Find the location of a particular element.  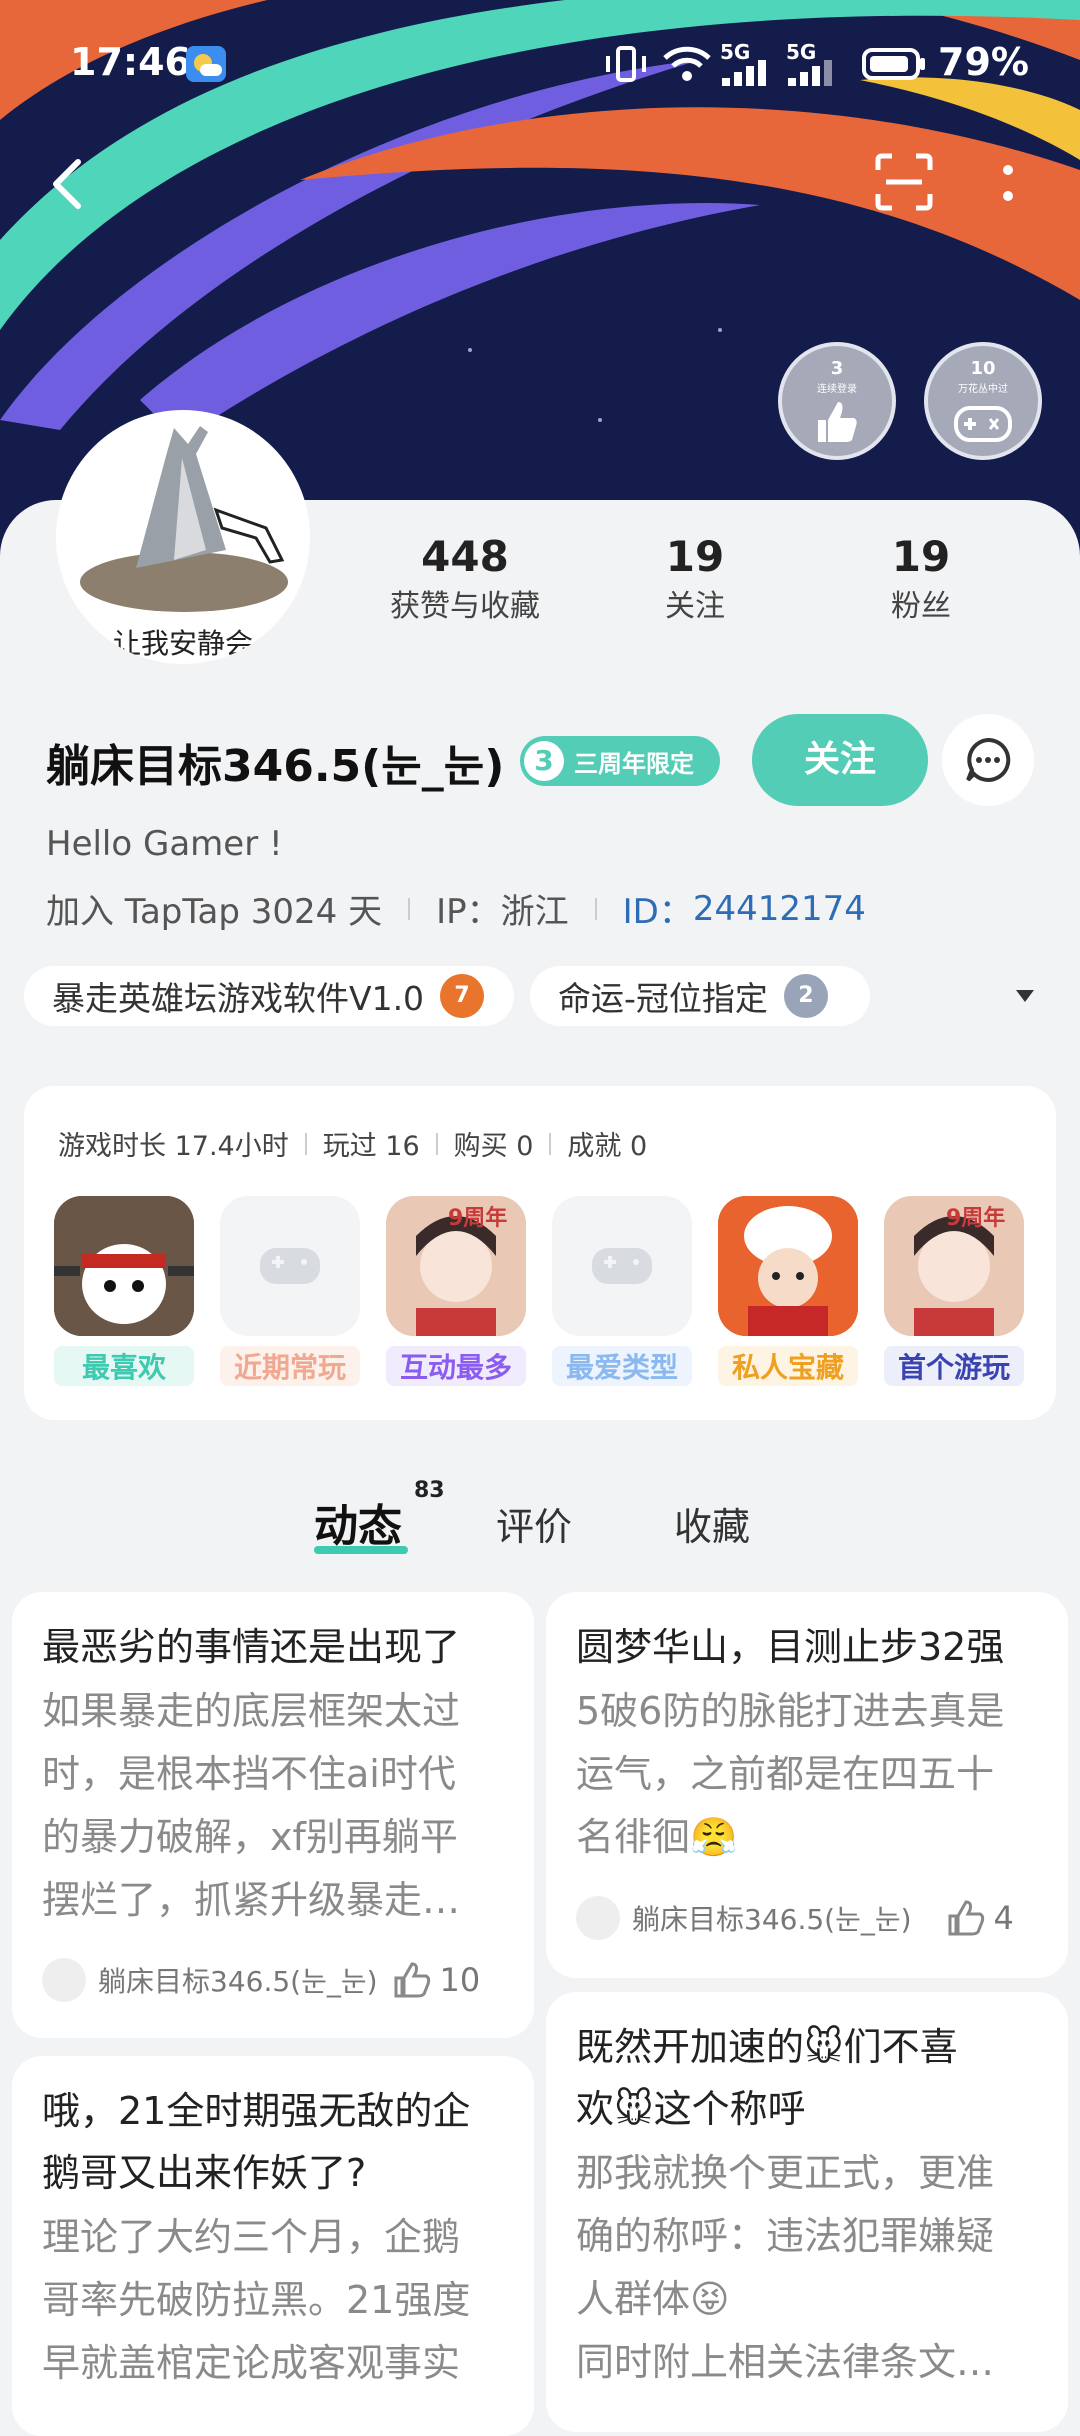

badge-games: 10 万花丛中过 is located at coordinates (983, 401).